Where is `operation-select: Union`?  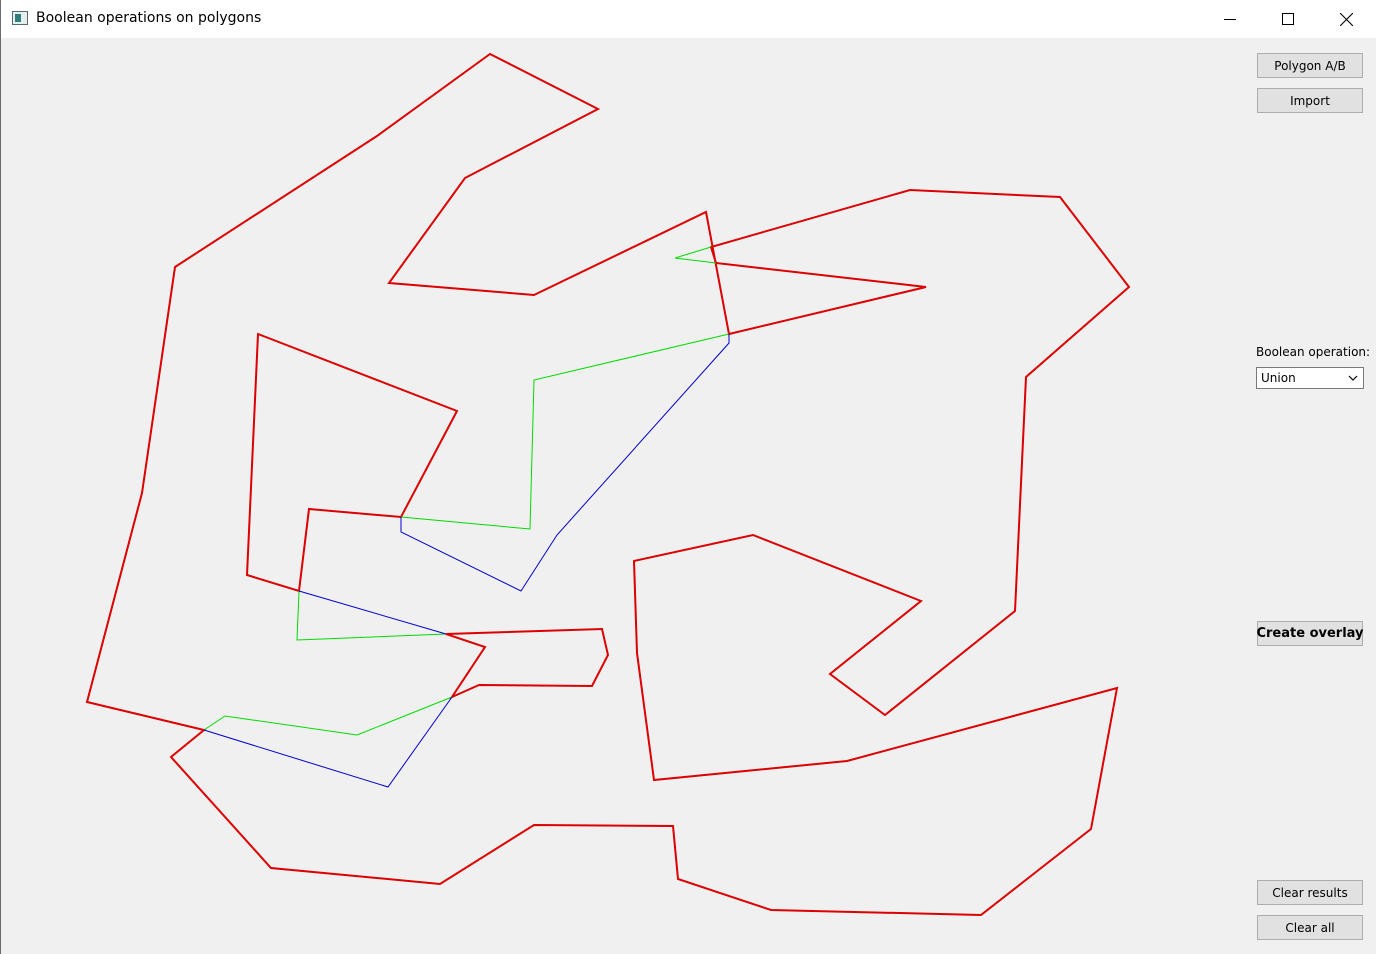 operation-select: Union is located at coordinates (1310, 378).